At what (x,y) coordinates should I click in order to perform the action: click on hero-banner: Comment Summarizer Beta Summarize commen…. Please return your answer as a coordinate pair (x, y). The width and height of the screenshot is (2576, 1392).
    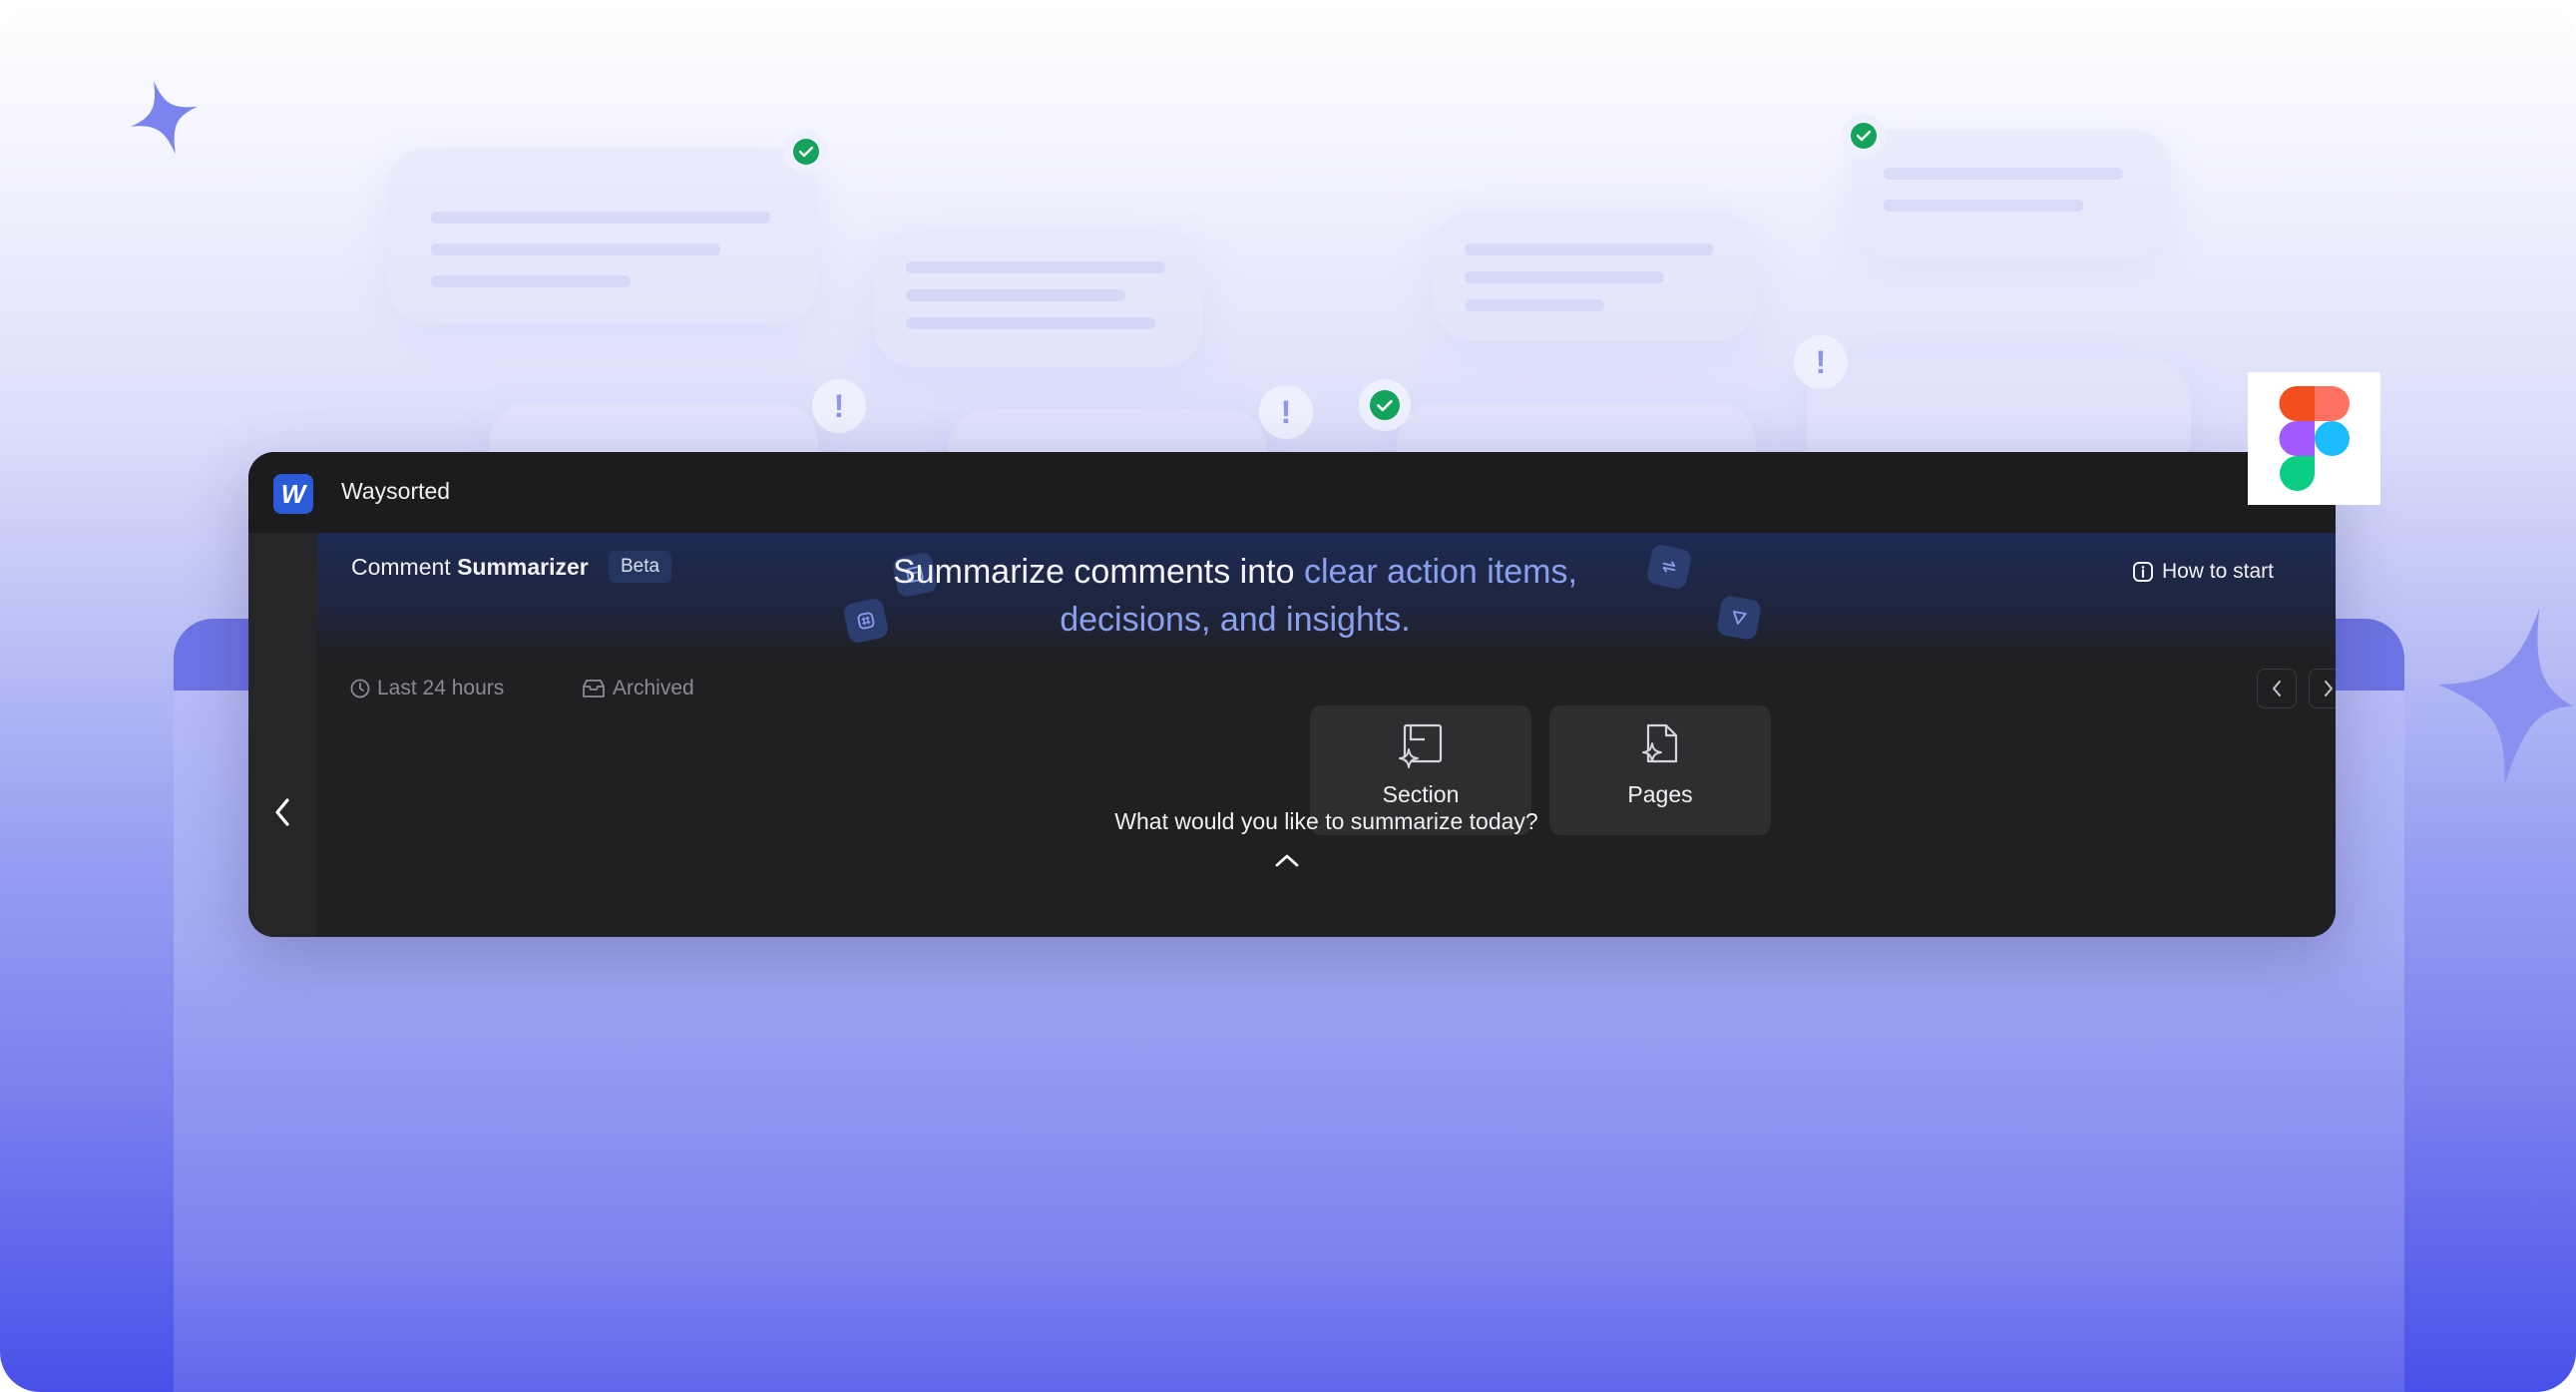
    Looking at the image, I should click on (1326, 597).